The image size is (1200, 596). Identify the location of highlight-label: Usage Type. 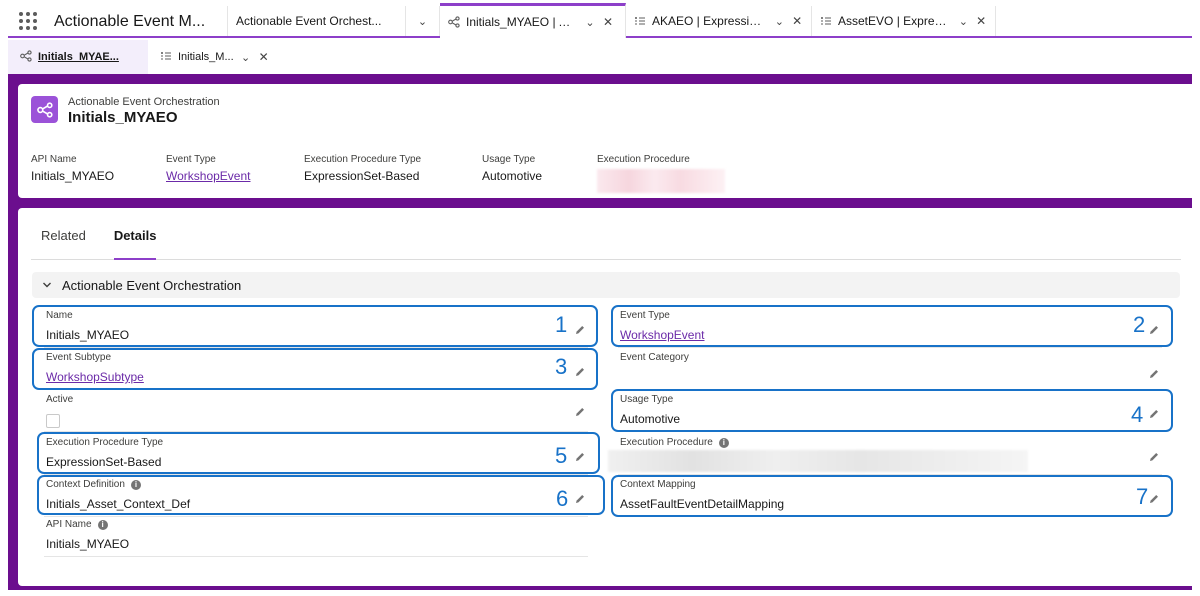
(509, 159).